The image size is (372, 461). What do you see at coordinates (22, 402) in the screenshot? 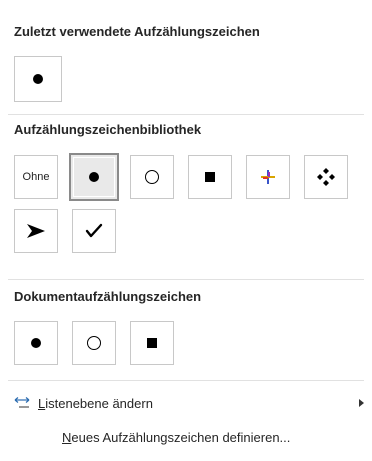
I see `indent-arrows-icon` at bounding box center [22, 402].